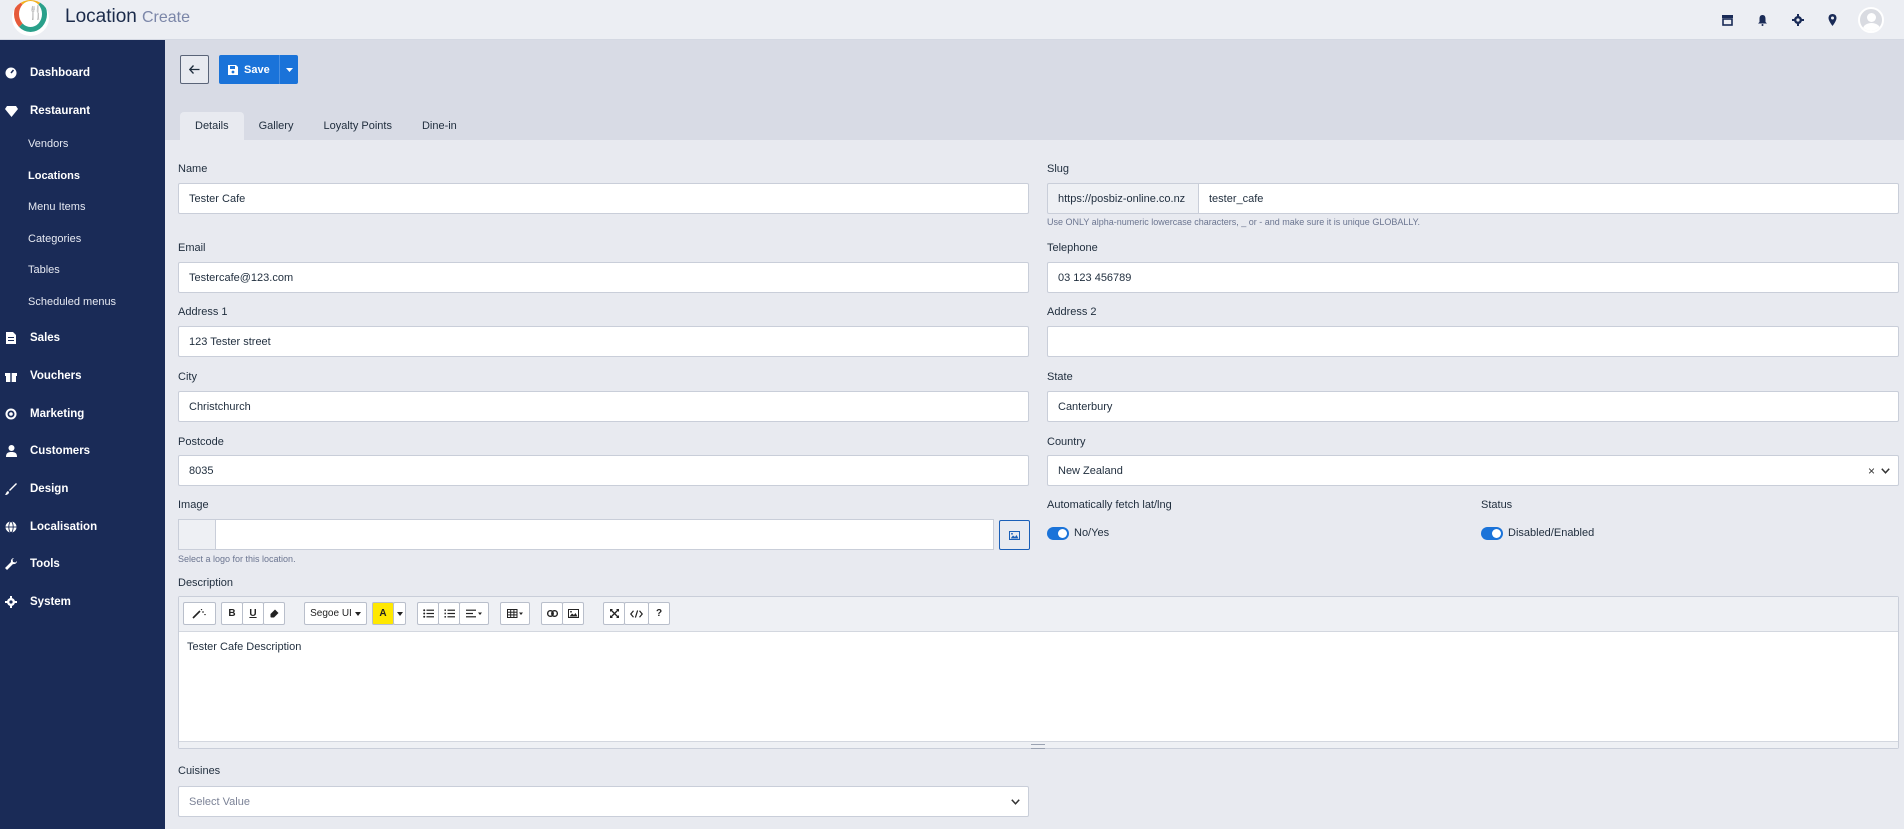  What do you see at coordinates (636, 613) in the screenshot?
I see `code-view-button` at bounding box center [636, 613].